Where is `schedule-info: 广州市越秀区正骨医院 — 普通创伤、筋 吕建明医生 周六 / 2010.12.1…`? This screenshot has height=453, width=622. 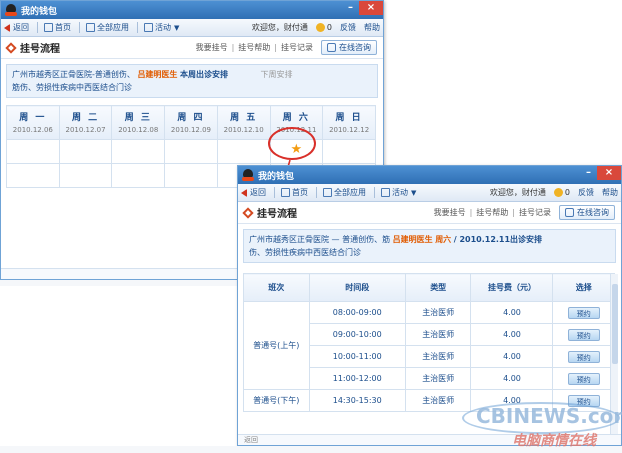 schedule-info: 广州市越秀区正骨医院 — 普通创伤、筋 吕建明医生 周六 / 2010.12.1… is located at coordinates (429, 246).